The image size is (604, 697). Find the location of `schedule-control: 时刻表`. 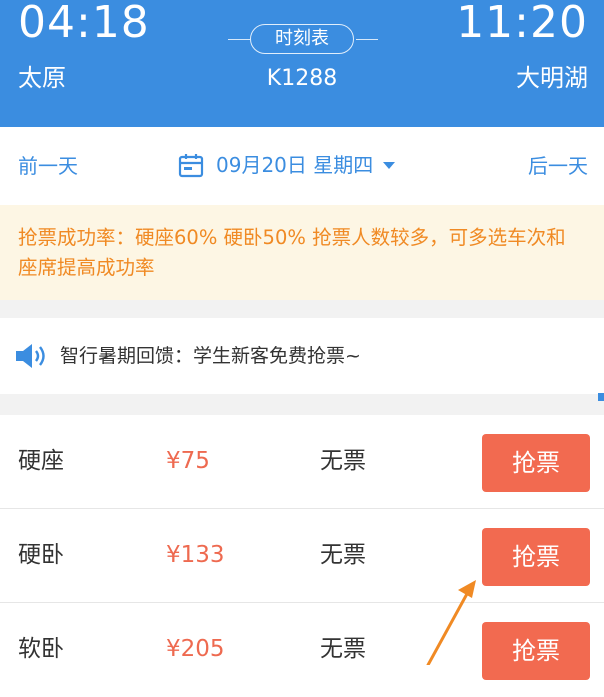

schedule-control: 时刻表 is located at coordinates (303, 39).